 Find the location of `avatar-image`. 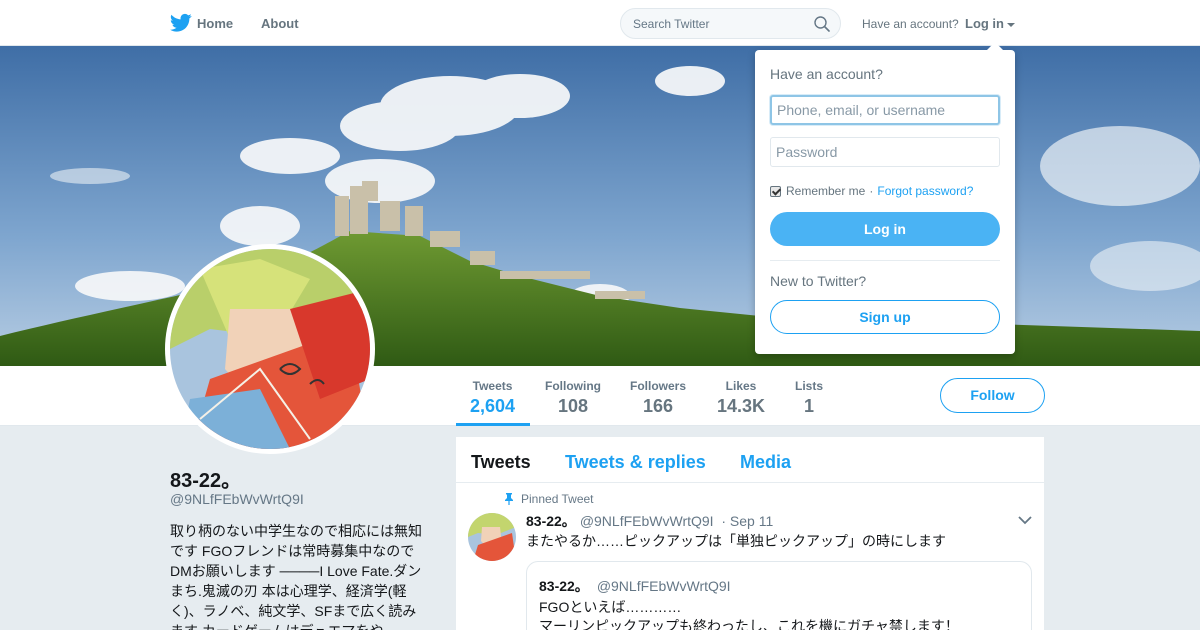

avatar-image is located at coordinates (270, 349).